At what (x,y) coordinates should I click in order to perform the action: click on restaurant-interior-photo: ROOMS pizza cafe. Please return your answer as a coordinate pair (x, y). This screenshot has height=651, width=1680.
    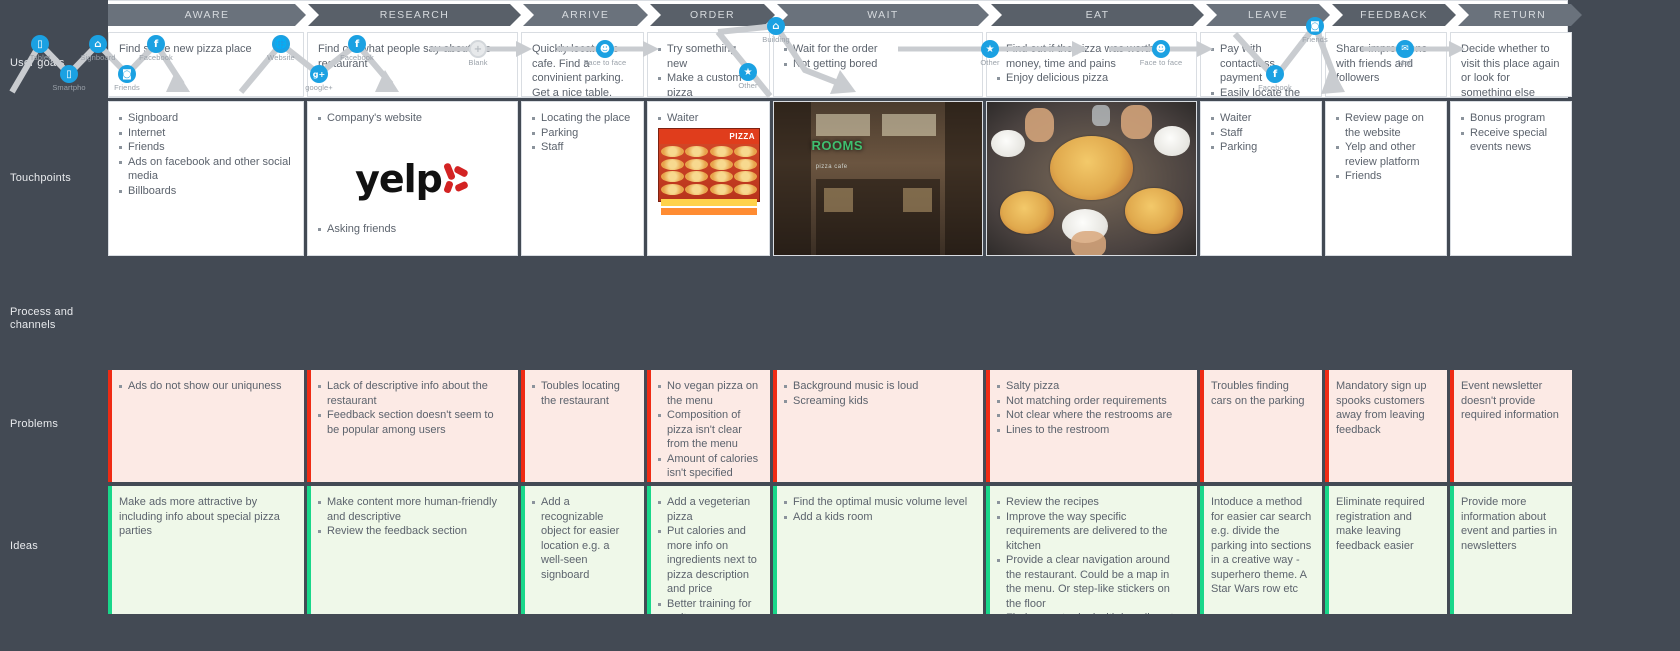
    Looking at the image, I should click on (878, 178).